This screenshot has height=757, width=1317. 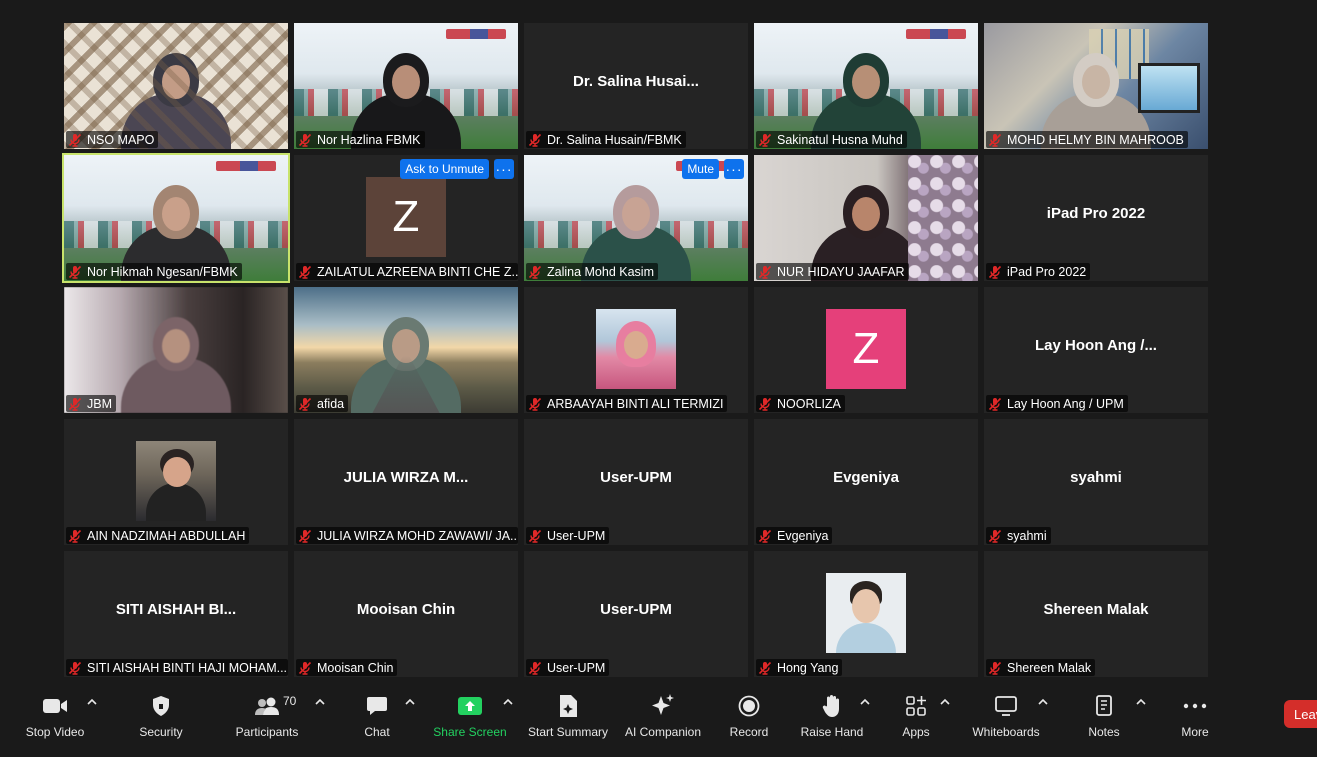 What do you see at coordinates (636, 350) in the screenshot?
I see `participant-tile: ARBAAYAH BINTI ALI TERMIZI` at bounding box center [636, 350].